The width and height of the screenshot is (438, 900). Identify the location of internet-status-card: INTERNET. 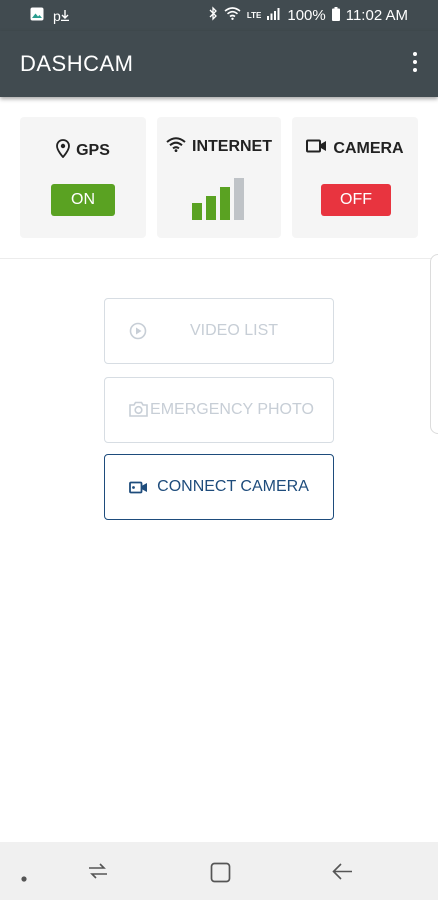
(219, 177).